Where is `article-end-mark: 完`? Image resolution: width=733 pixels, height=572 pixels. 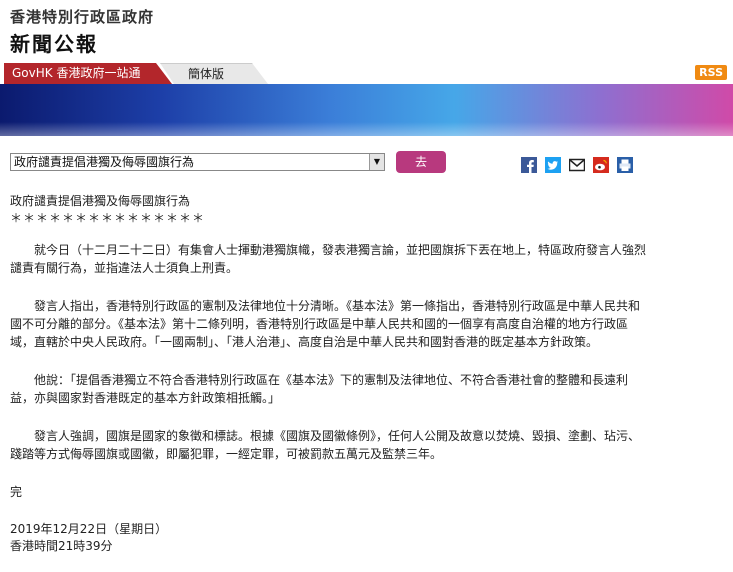
article-end-mark: 完 is located at coordinates (16, 492).